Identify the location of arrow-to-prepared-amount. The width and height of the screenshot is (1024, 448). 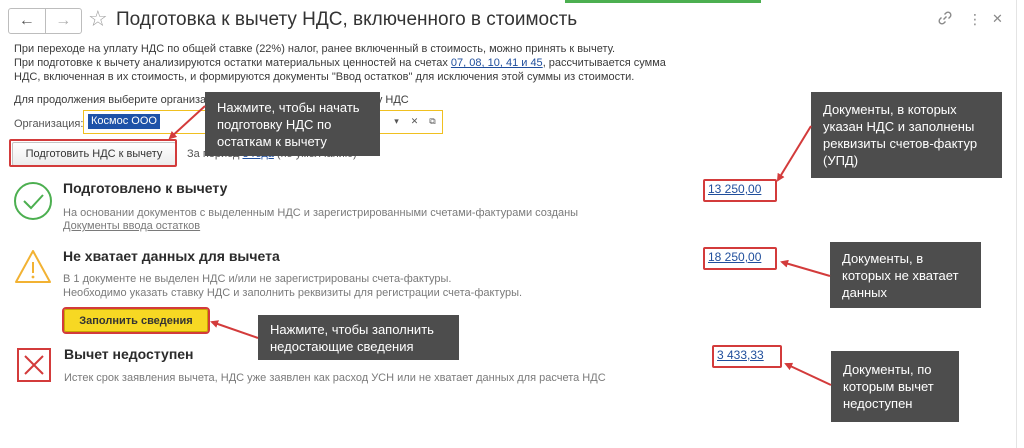
(794, 153).